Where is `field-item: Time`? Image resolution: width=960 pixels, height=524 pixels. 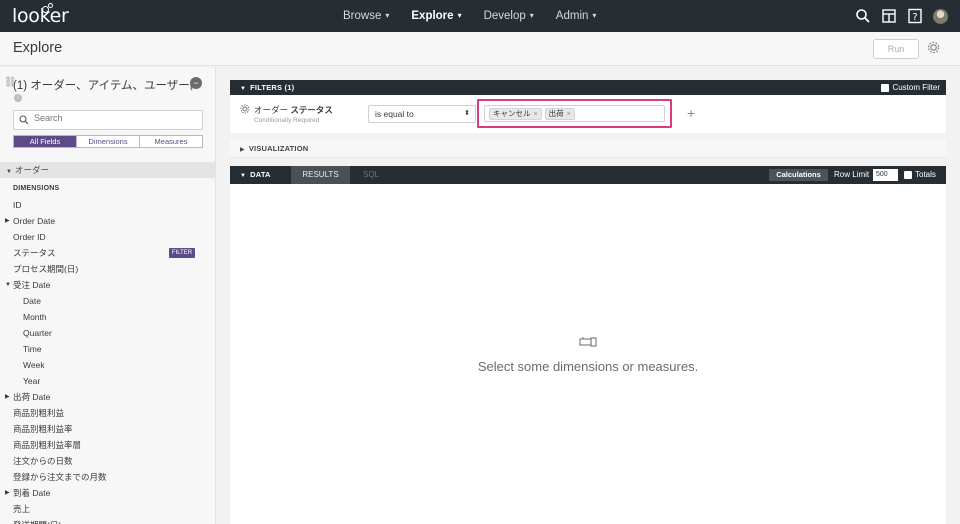 field-item: Time is located at coordinates (107, 349).